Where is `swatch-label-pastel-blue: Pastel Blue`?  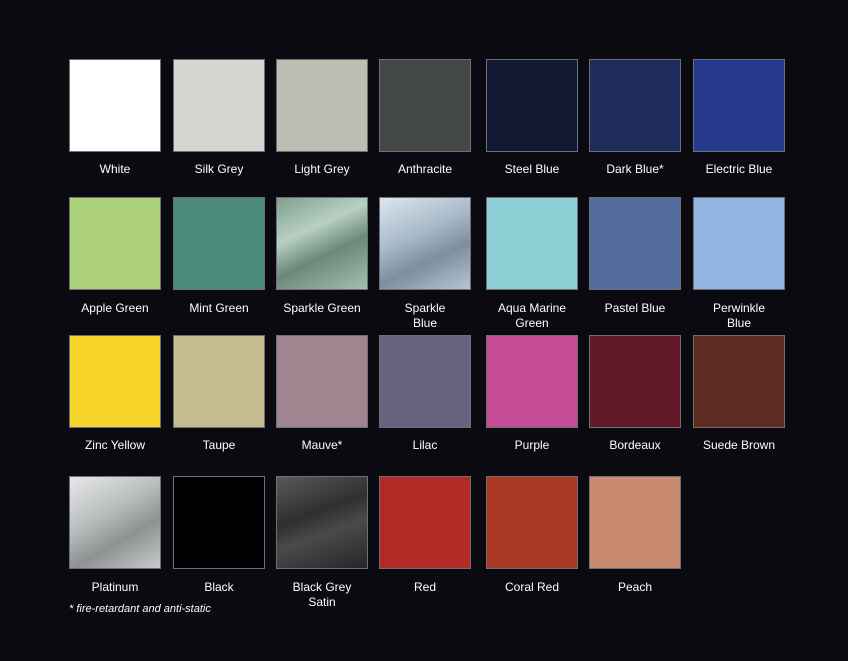 swatch-label-pastel-blue: Pastel Blue is located at coordinates (635, 308).